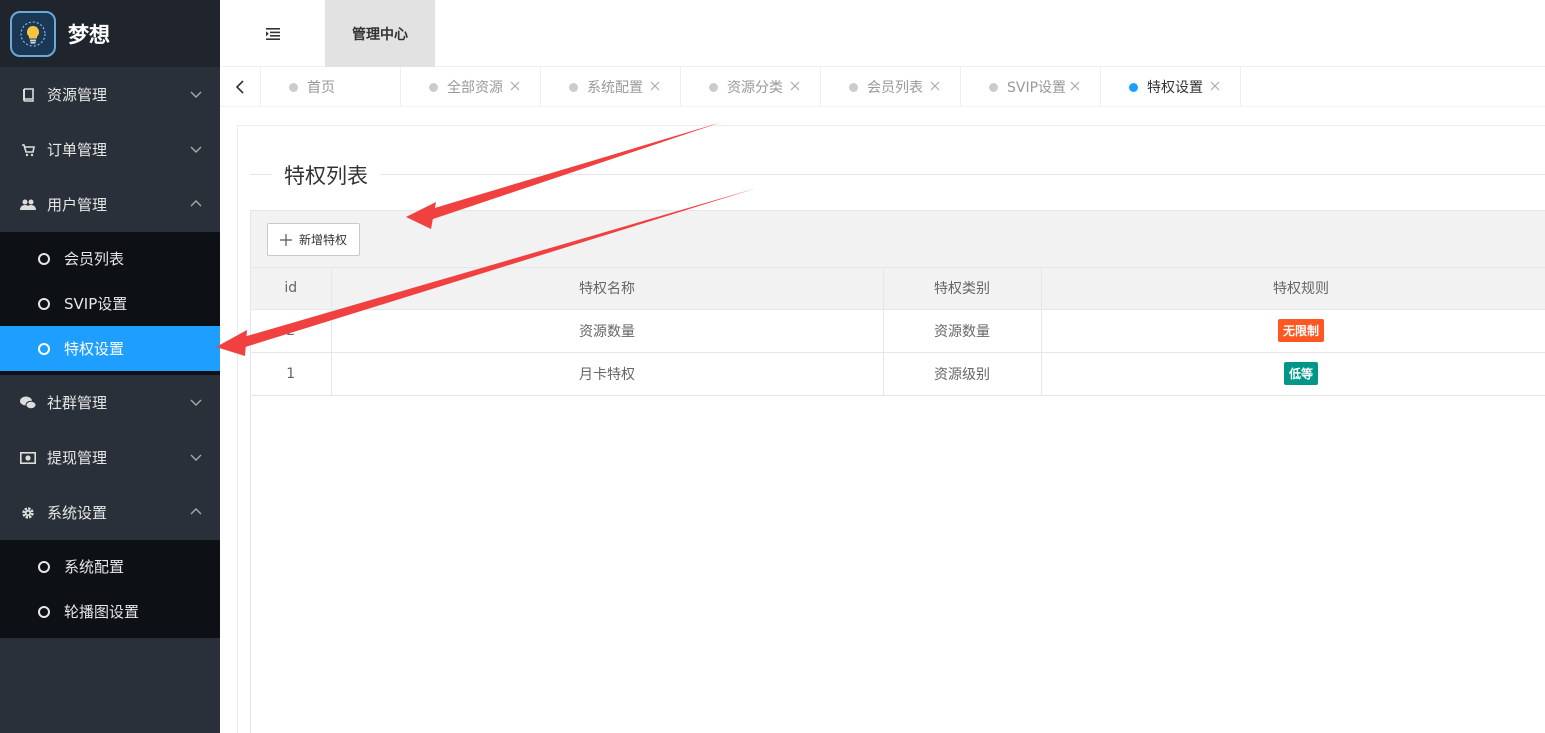 The width and height of the screenshot is (1545, 733). I want to click on sidebar-item-member-list: 会员列表, so click(110, 258).